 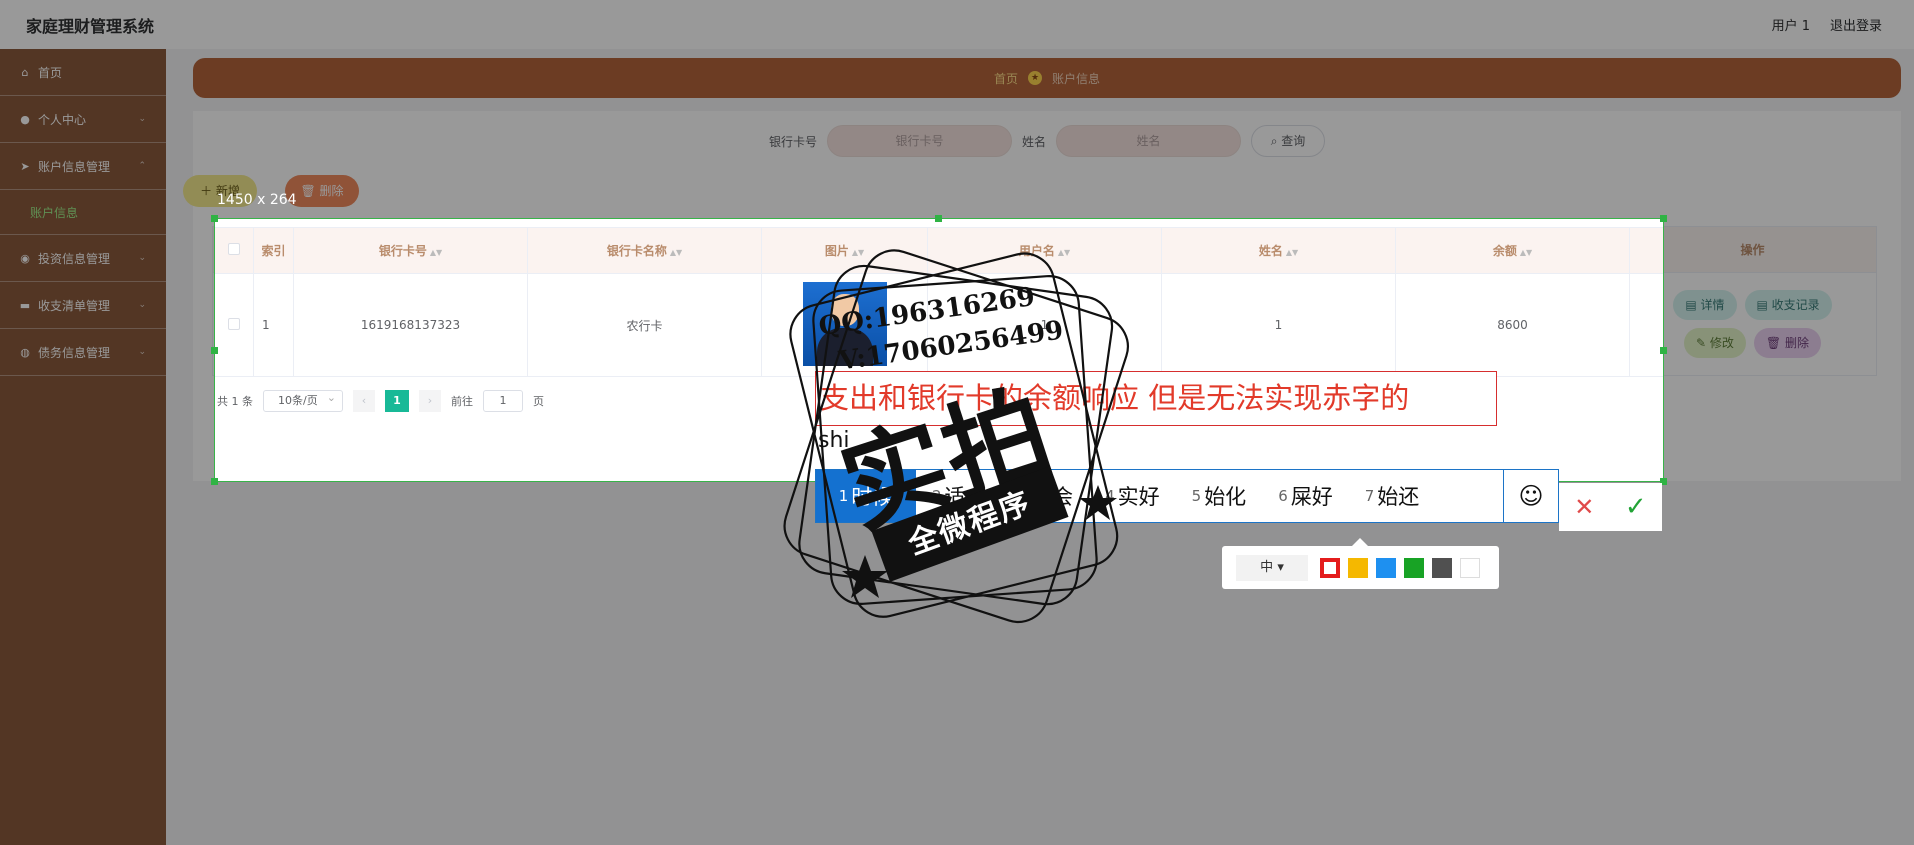 I want to click on candidate-text: 适合, so click(x=965, y=497).